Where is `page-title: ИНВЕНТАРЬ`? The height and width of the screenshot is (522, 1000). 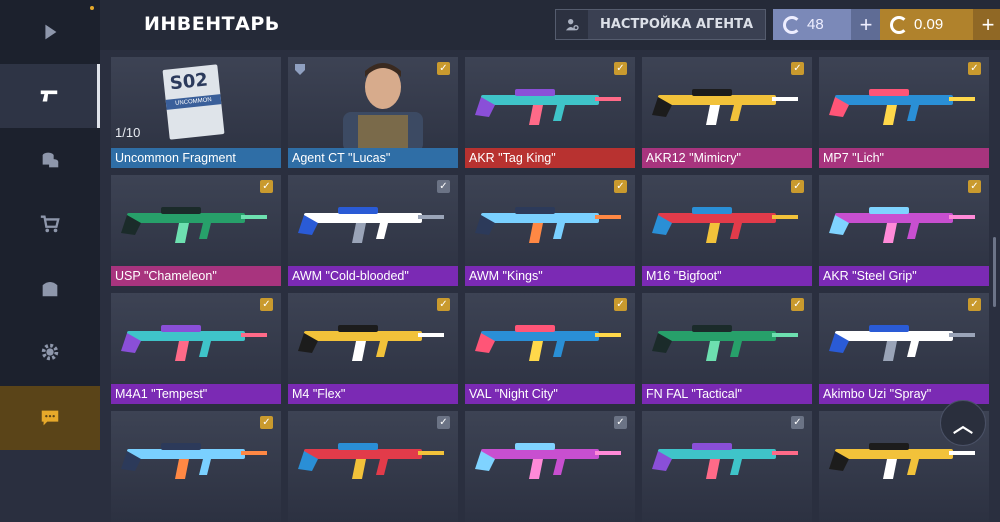 page-title: ИНВЕНТАРЬ is located at coordinates (212, 24).